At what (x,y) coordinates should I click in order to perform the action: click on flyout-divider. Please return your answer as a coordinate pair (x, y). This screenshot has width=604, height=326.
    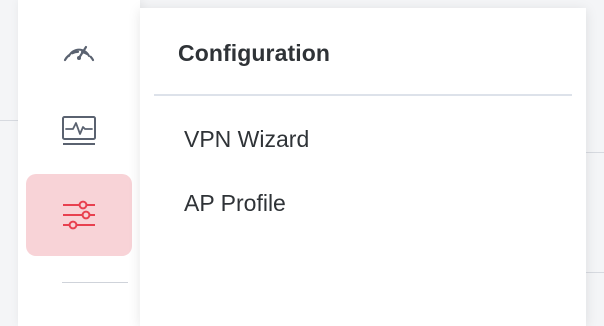
    Looking at the image, I should click on (363, 95).